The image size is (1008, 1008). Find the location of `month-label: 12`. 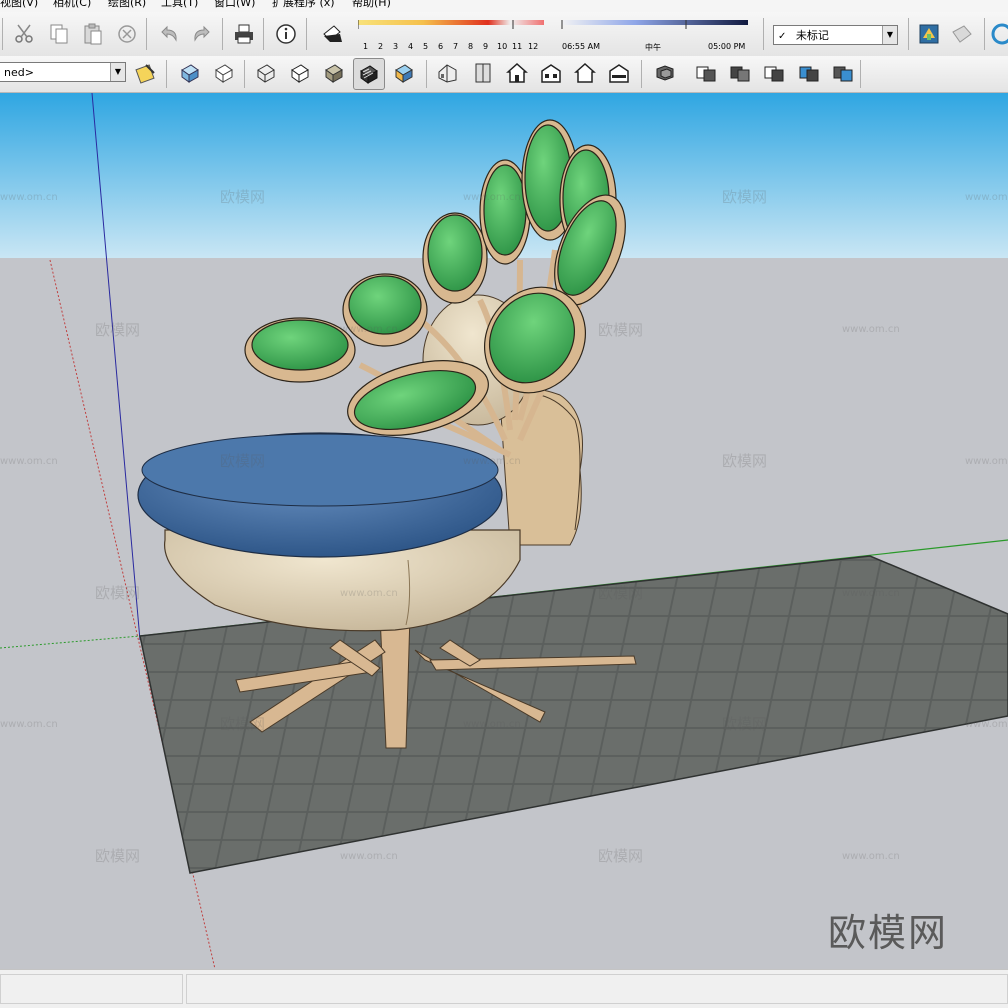

month-label: 12 is located at coordinates (533, 46).